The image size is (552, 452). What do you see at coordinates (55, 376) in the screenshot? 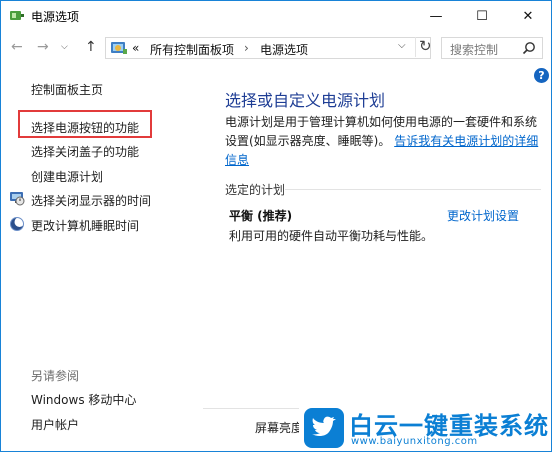
I see `see-also-label: 另请参阅` at bounding box center [55, 376].